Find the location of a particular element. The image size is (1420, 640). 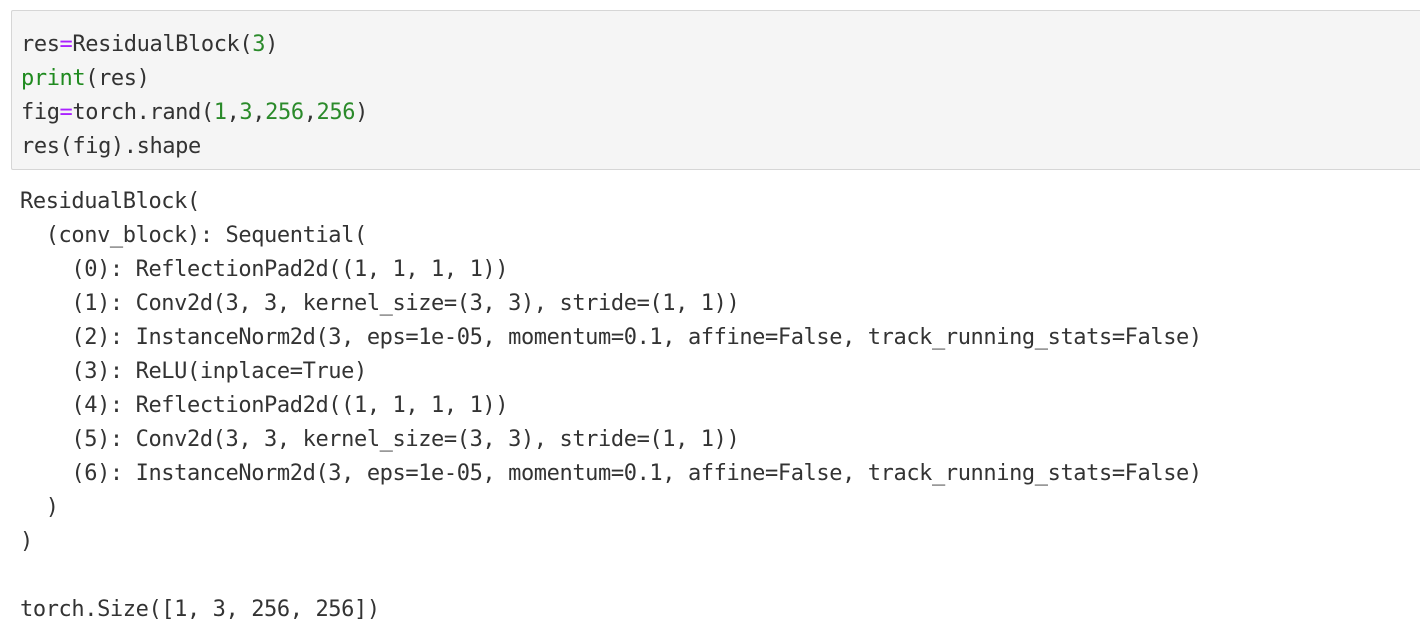

code-token: res is located at coordinates (40, 44).